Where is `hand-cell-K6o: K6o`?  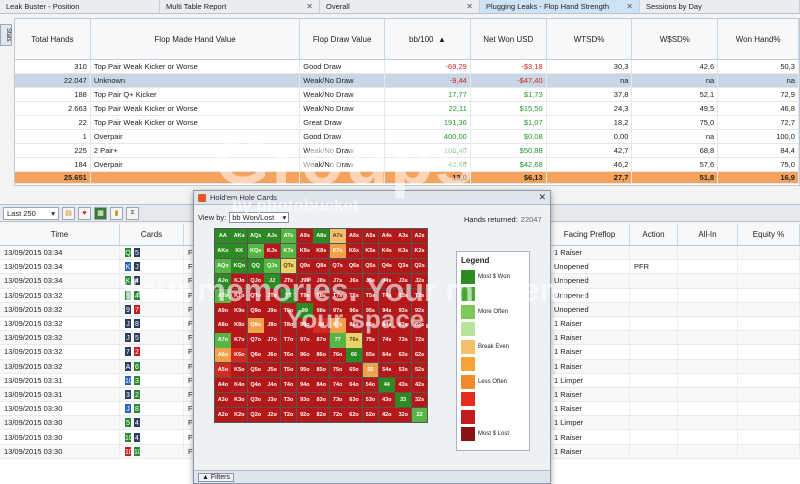 hand-cell-K6o: K6o is located at coordinates (239, 355).